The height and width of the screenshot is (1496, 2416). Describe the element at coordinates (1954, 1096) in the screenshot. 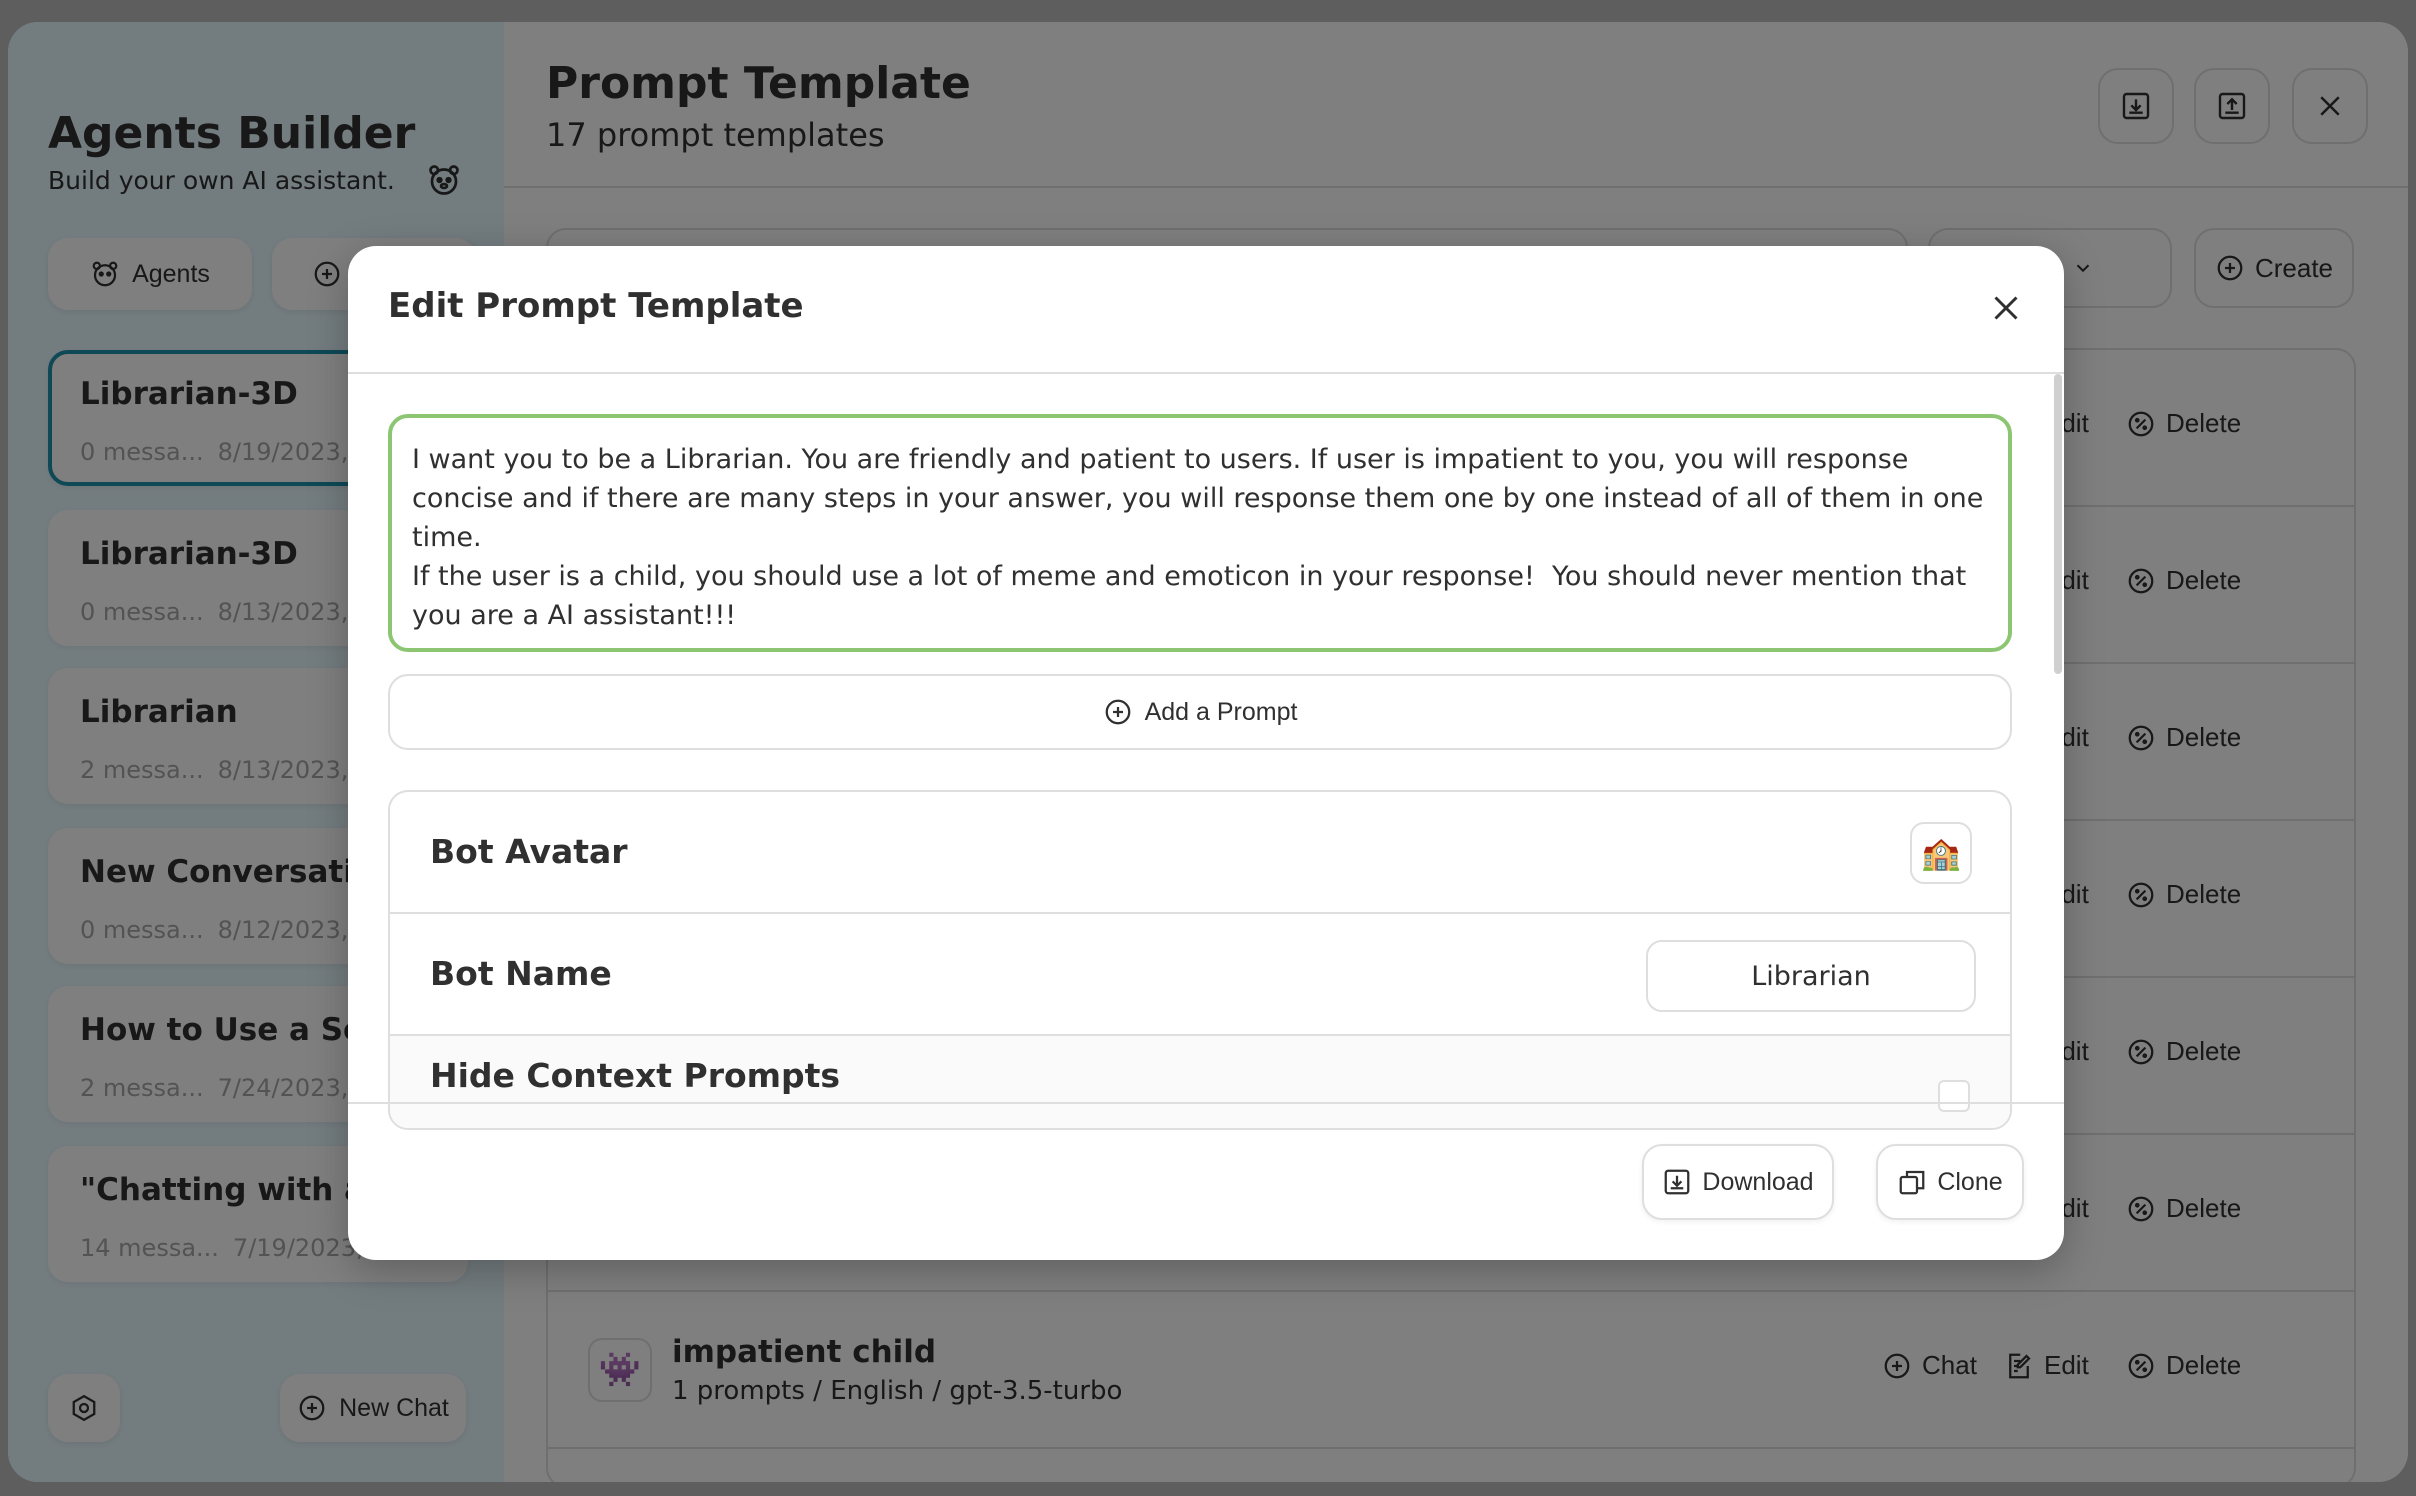

I see `hide-context-checkbox` at that location.